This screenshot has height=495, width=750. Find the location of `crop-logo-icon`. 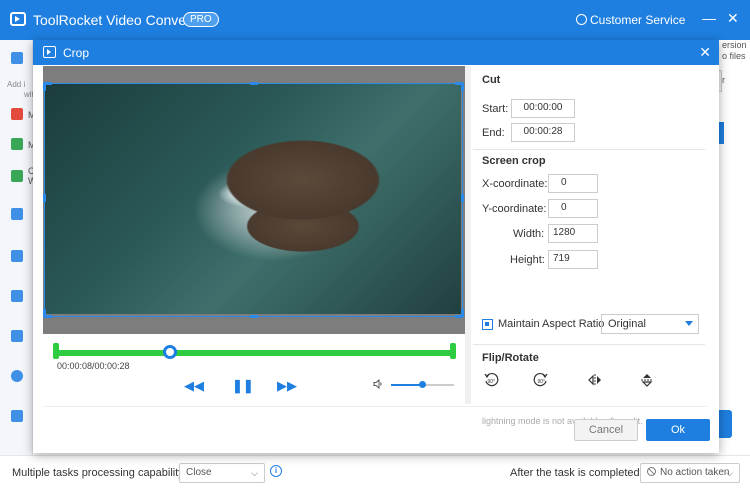

crop-logo-icon is located at coordinates (49, 52).